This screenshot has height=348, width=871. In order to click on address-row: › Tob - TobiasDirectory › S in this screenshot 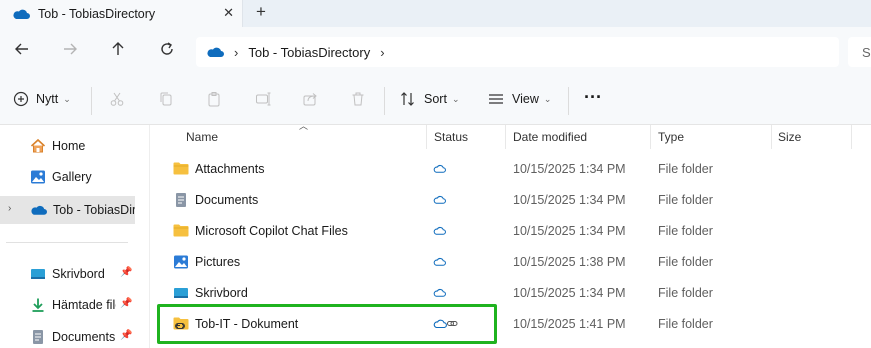, I will do `click(435, 52)`.